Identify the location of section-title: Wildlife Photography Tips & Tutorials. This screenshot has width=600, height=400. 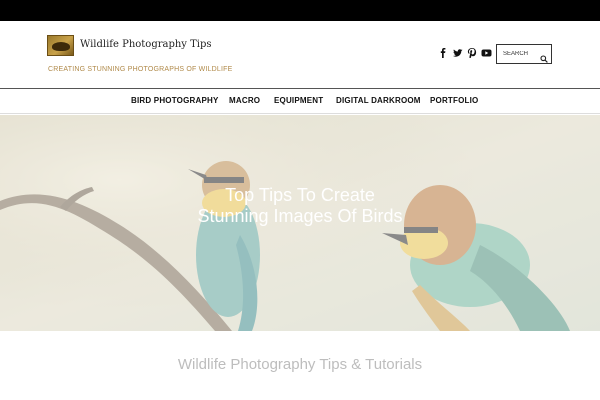
(300, 364).